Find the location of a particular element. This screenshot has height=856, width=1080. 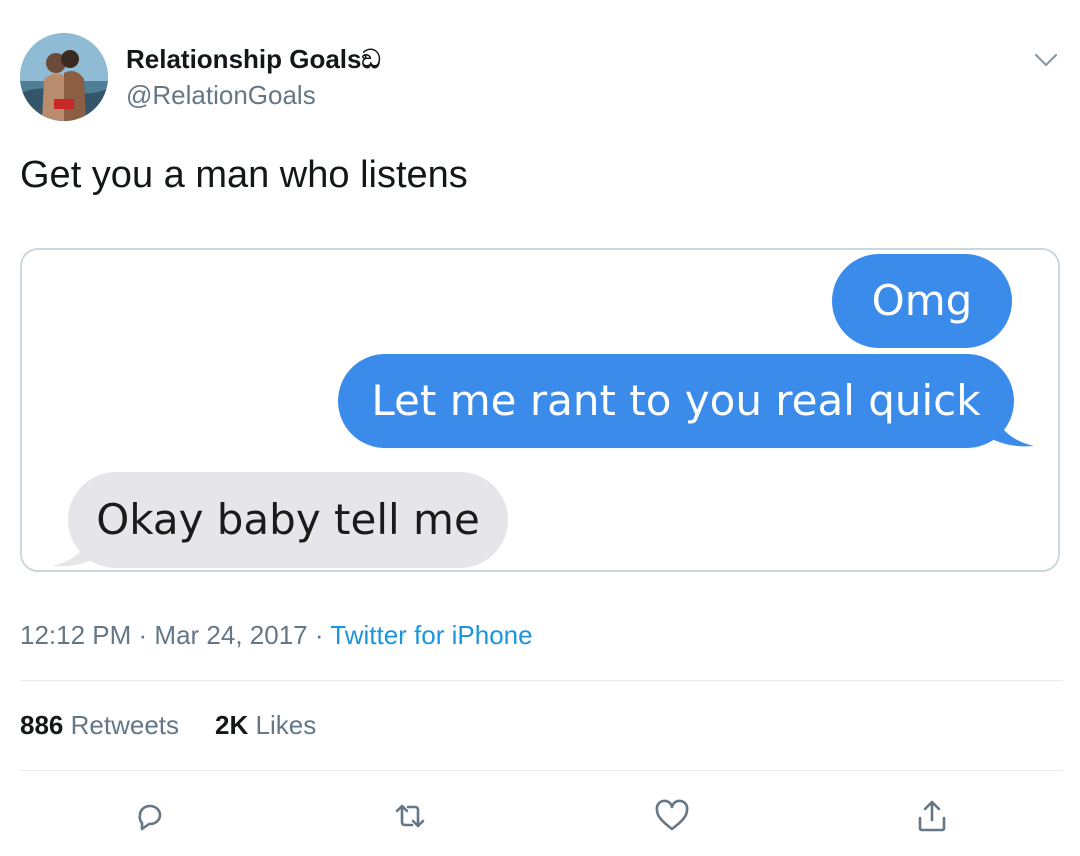

tweet-stats: 886 Retweets 2K Likes is located at coordinates (168, 725).